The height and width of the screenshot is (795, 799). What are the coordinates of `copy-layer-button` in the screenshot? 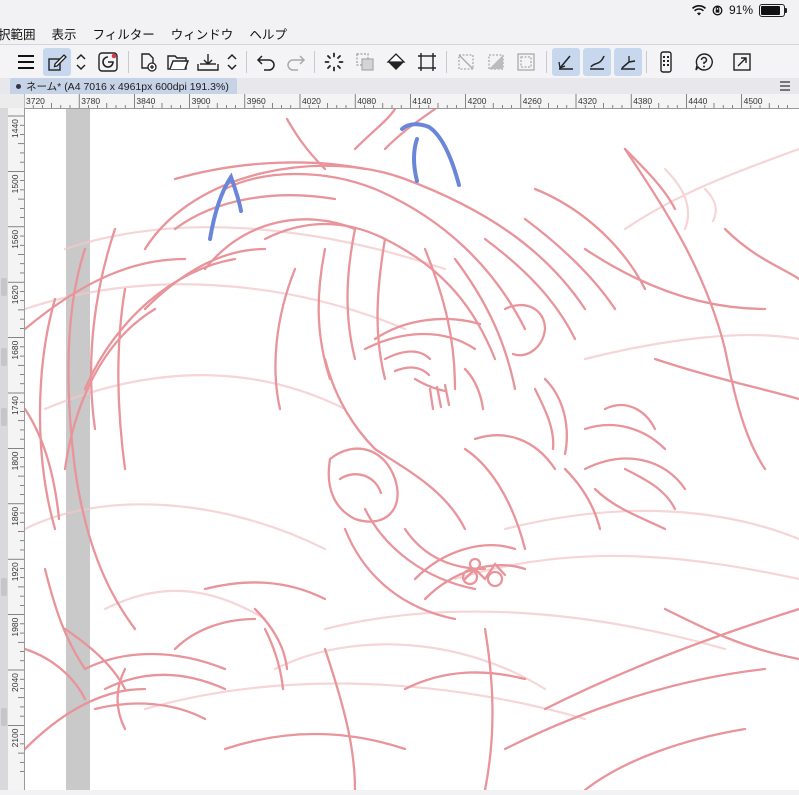 It's located at (365, 62).